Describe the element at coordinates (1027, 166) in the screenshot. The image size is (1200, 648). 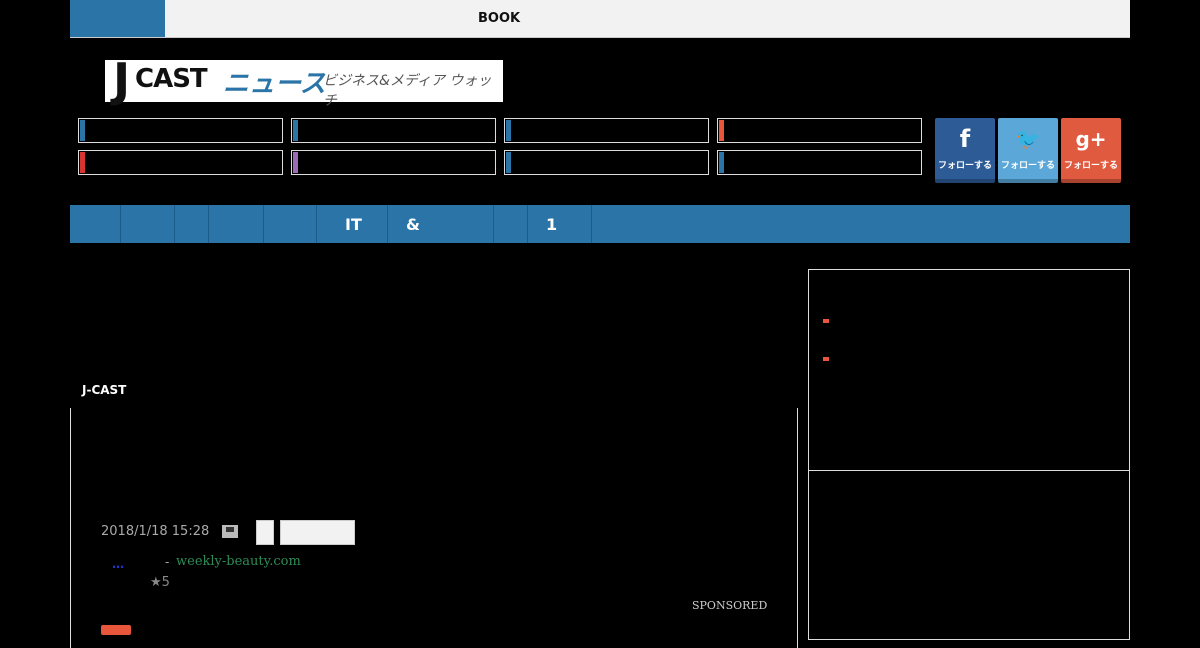
I see `twitter-follow-label: フォローする` at that location.